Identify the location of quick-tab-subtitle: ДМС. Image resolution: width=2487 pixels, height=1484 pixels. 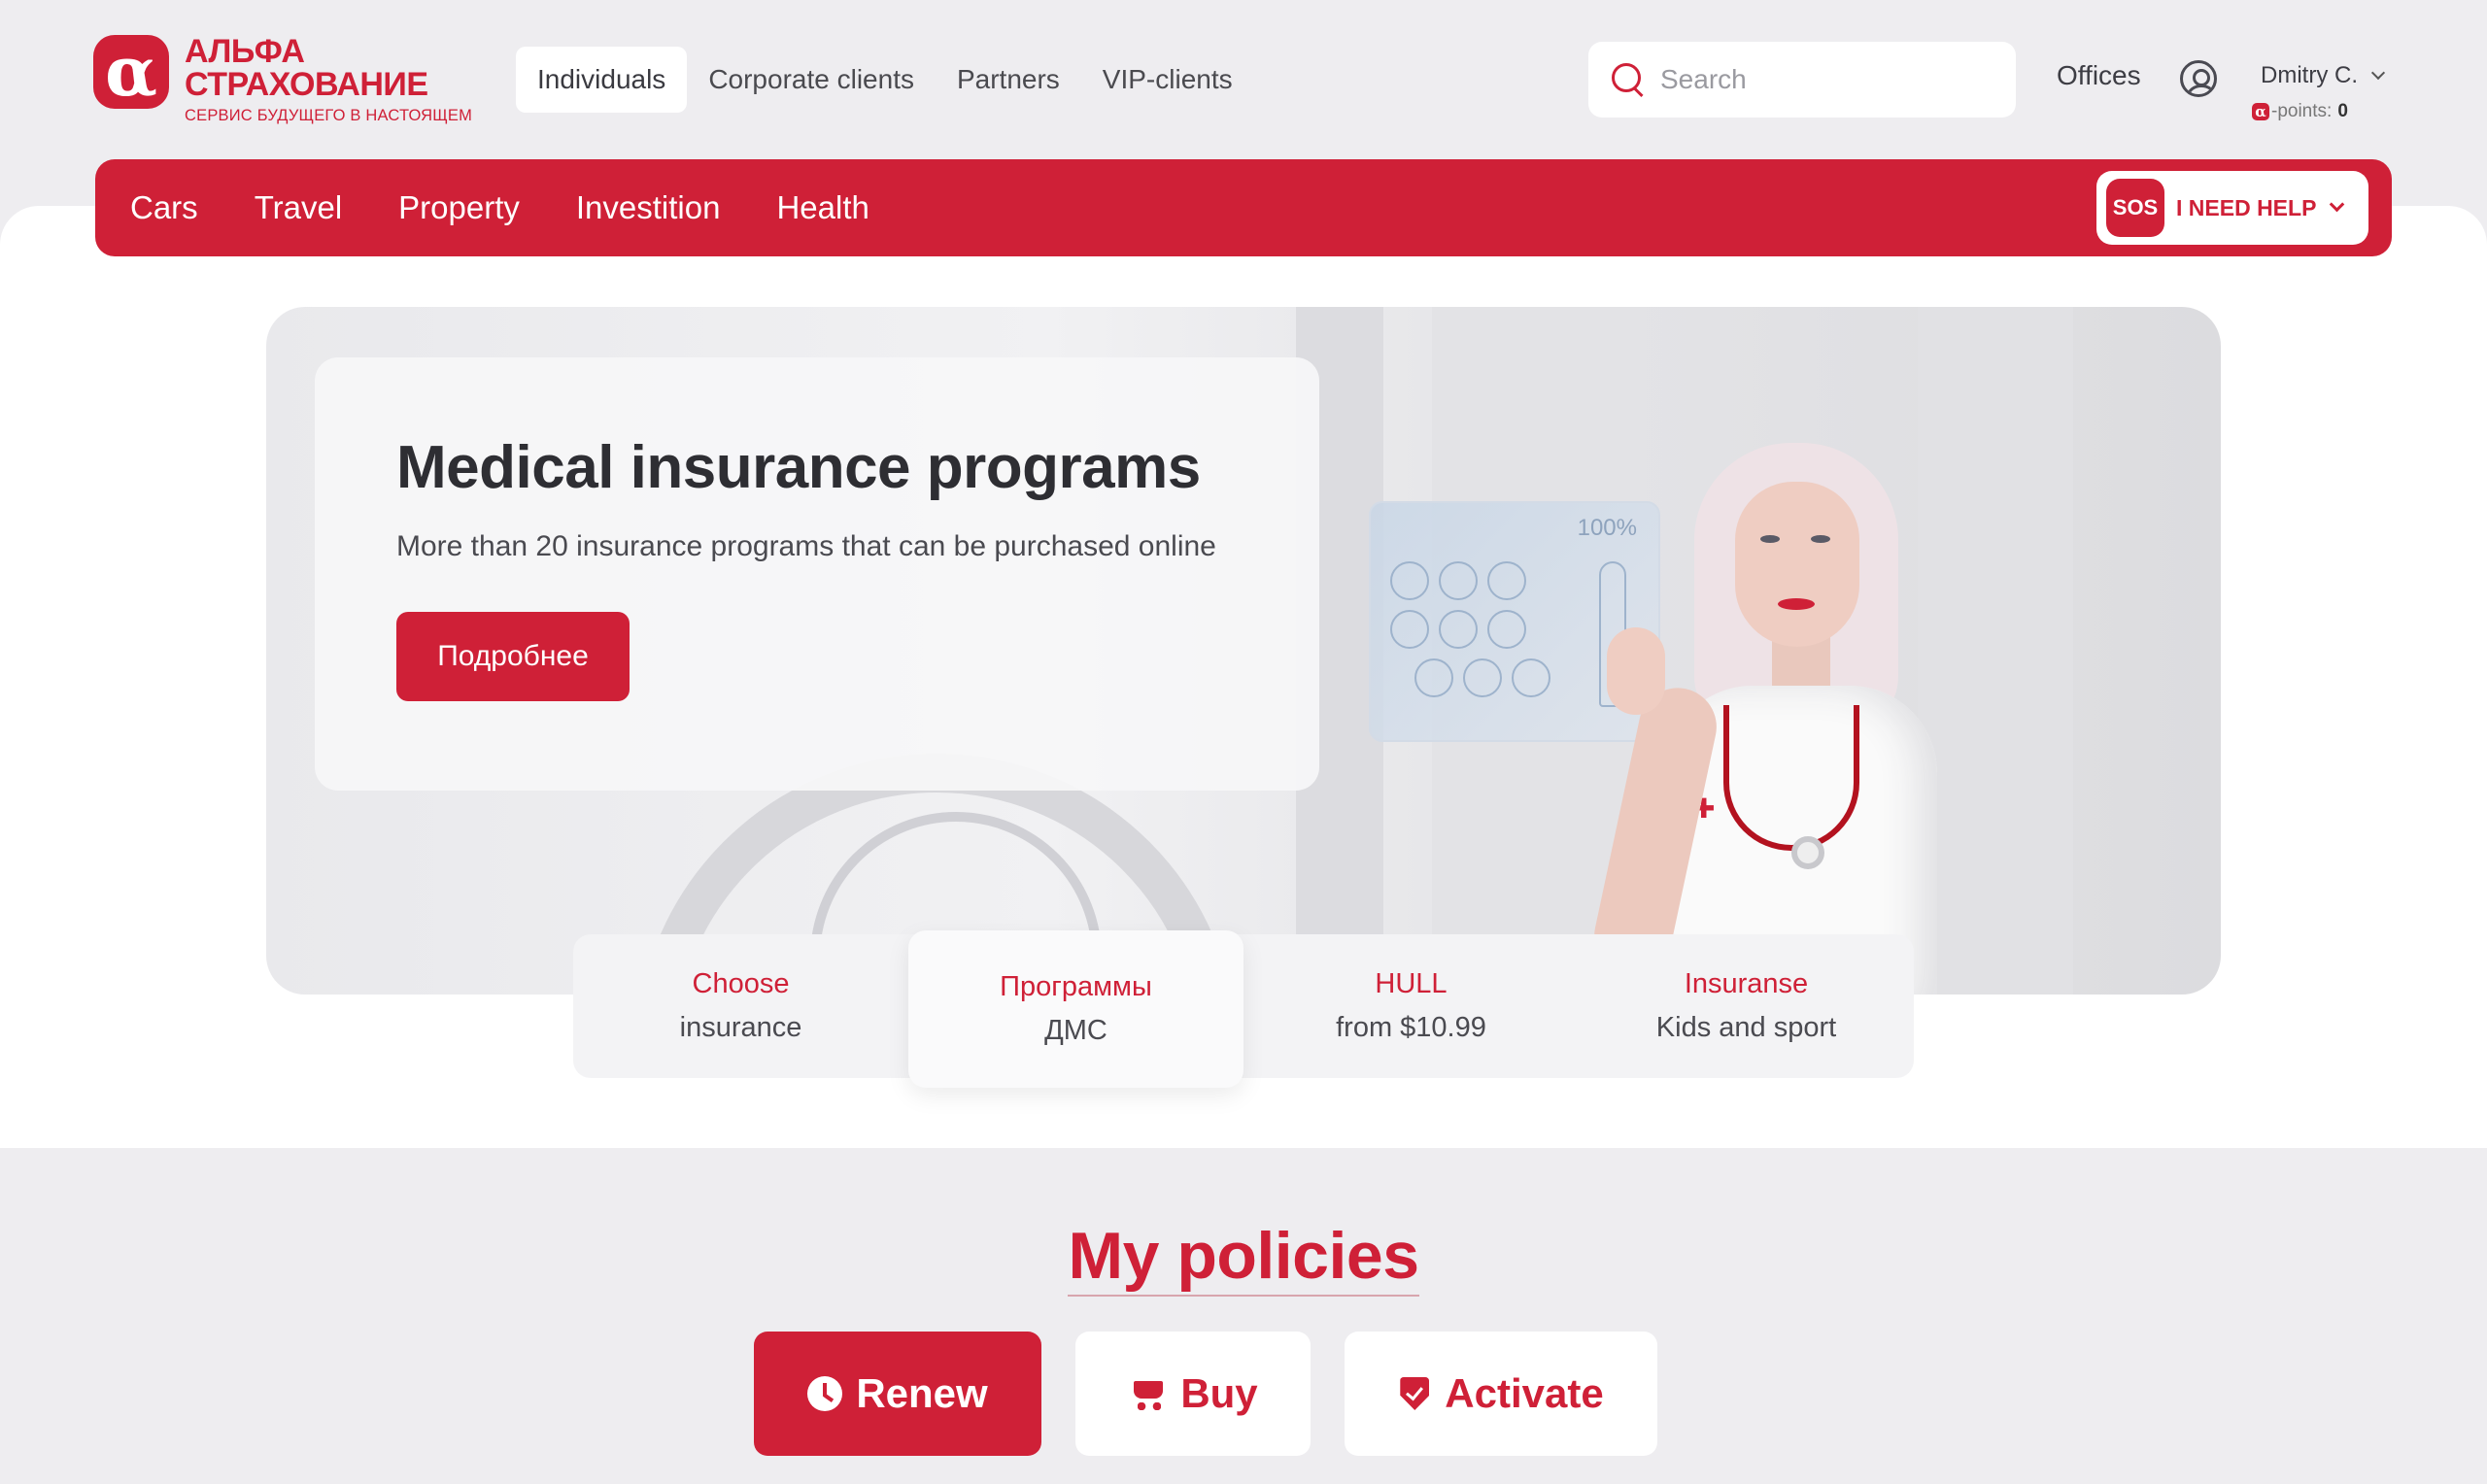
(1075, 1030).